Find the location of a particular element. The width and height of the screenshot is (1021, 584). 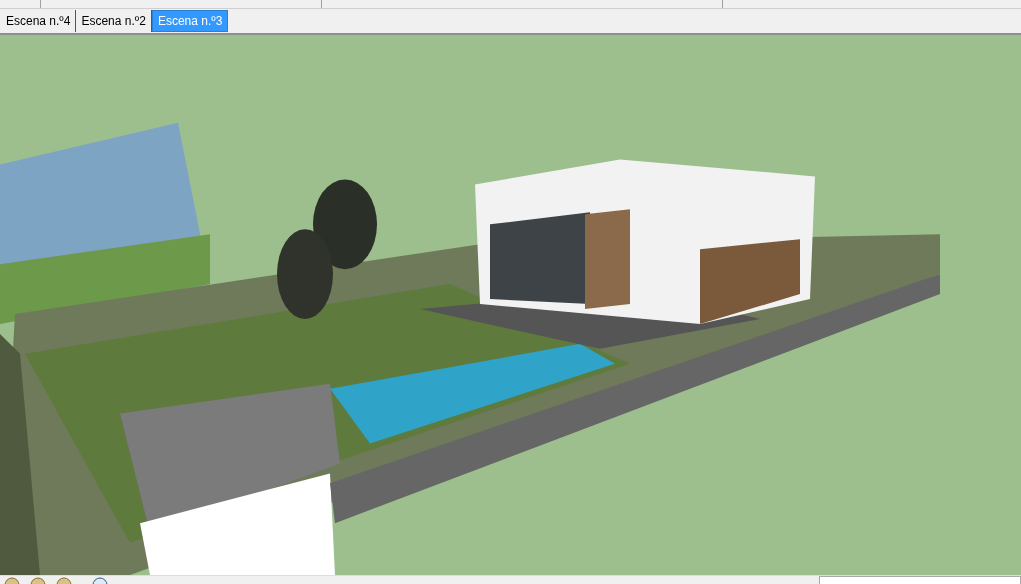

help-icon is located at coordinates (100, 580).